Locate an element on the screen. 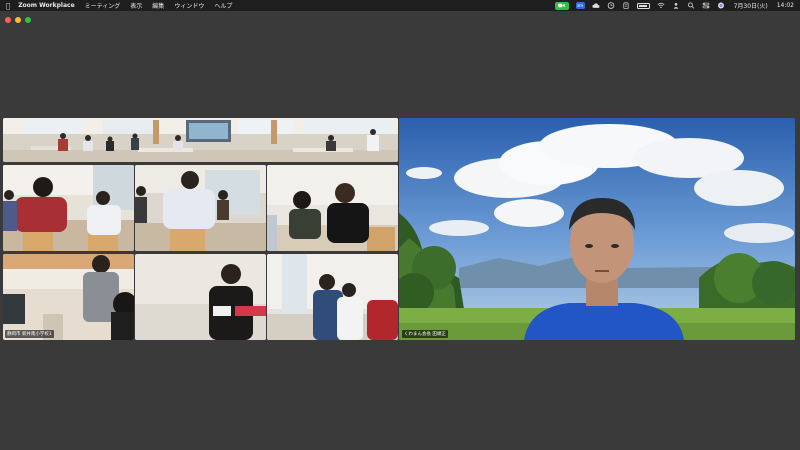 The image size is (800, 450). menu-edit: 編集 is located at coordinates (158, 5).